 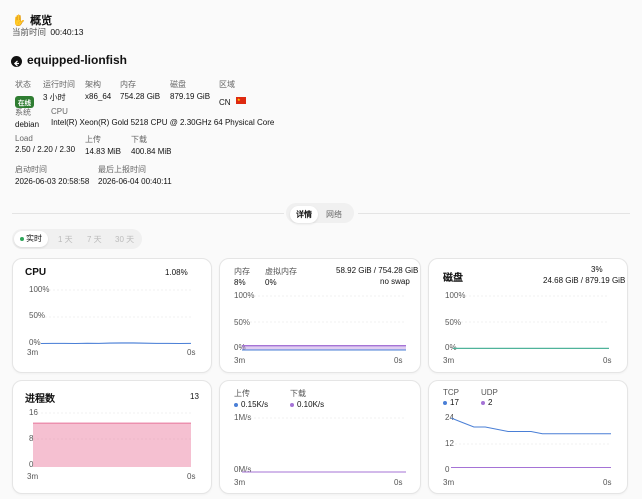 I want to click on system-label: 系统, so click(x=23, y=112).